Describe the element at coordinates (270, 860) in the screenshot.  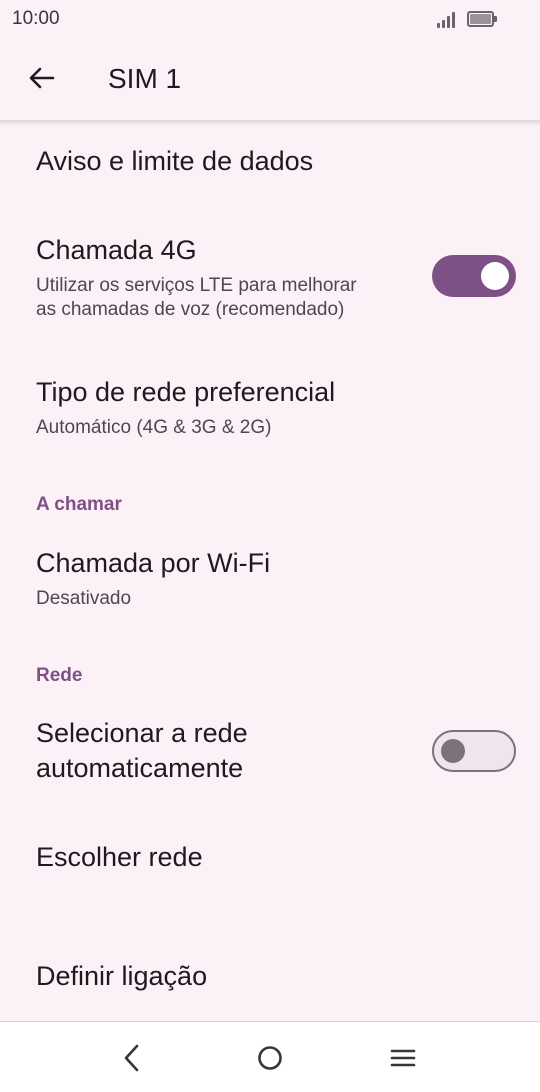
I see `choose-network-item: Escolher rede` at that location.